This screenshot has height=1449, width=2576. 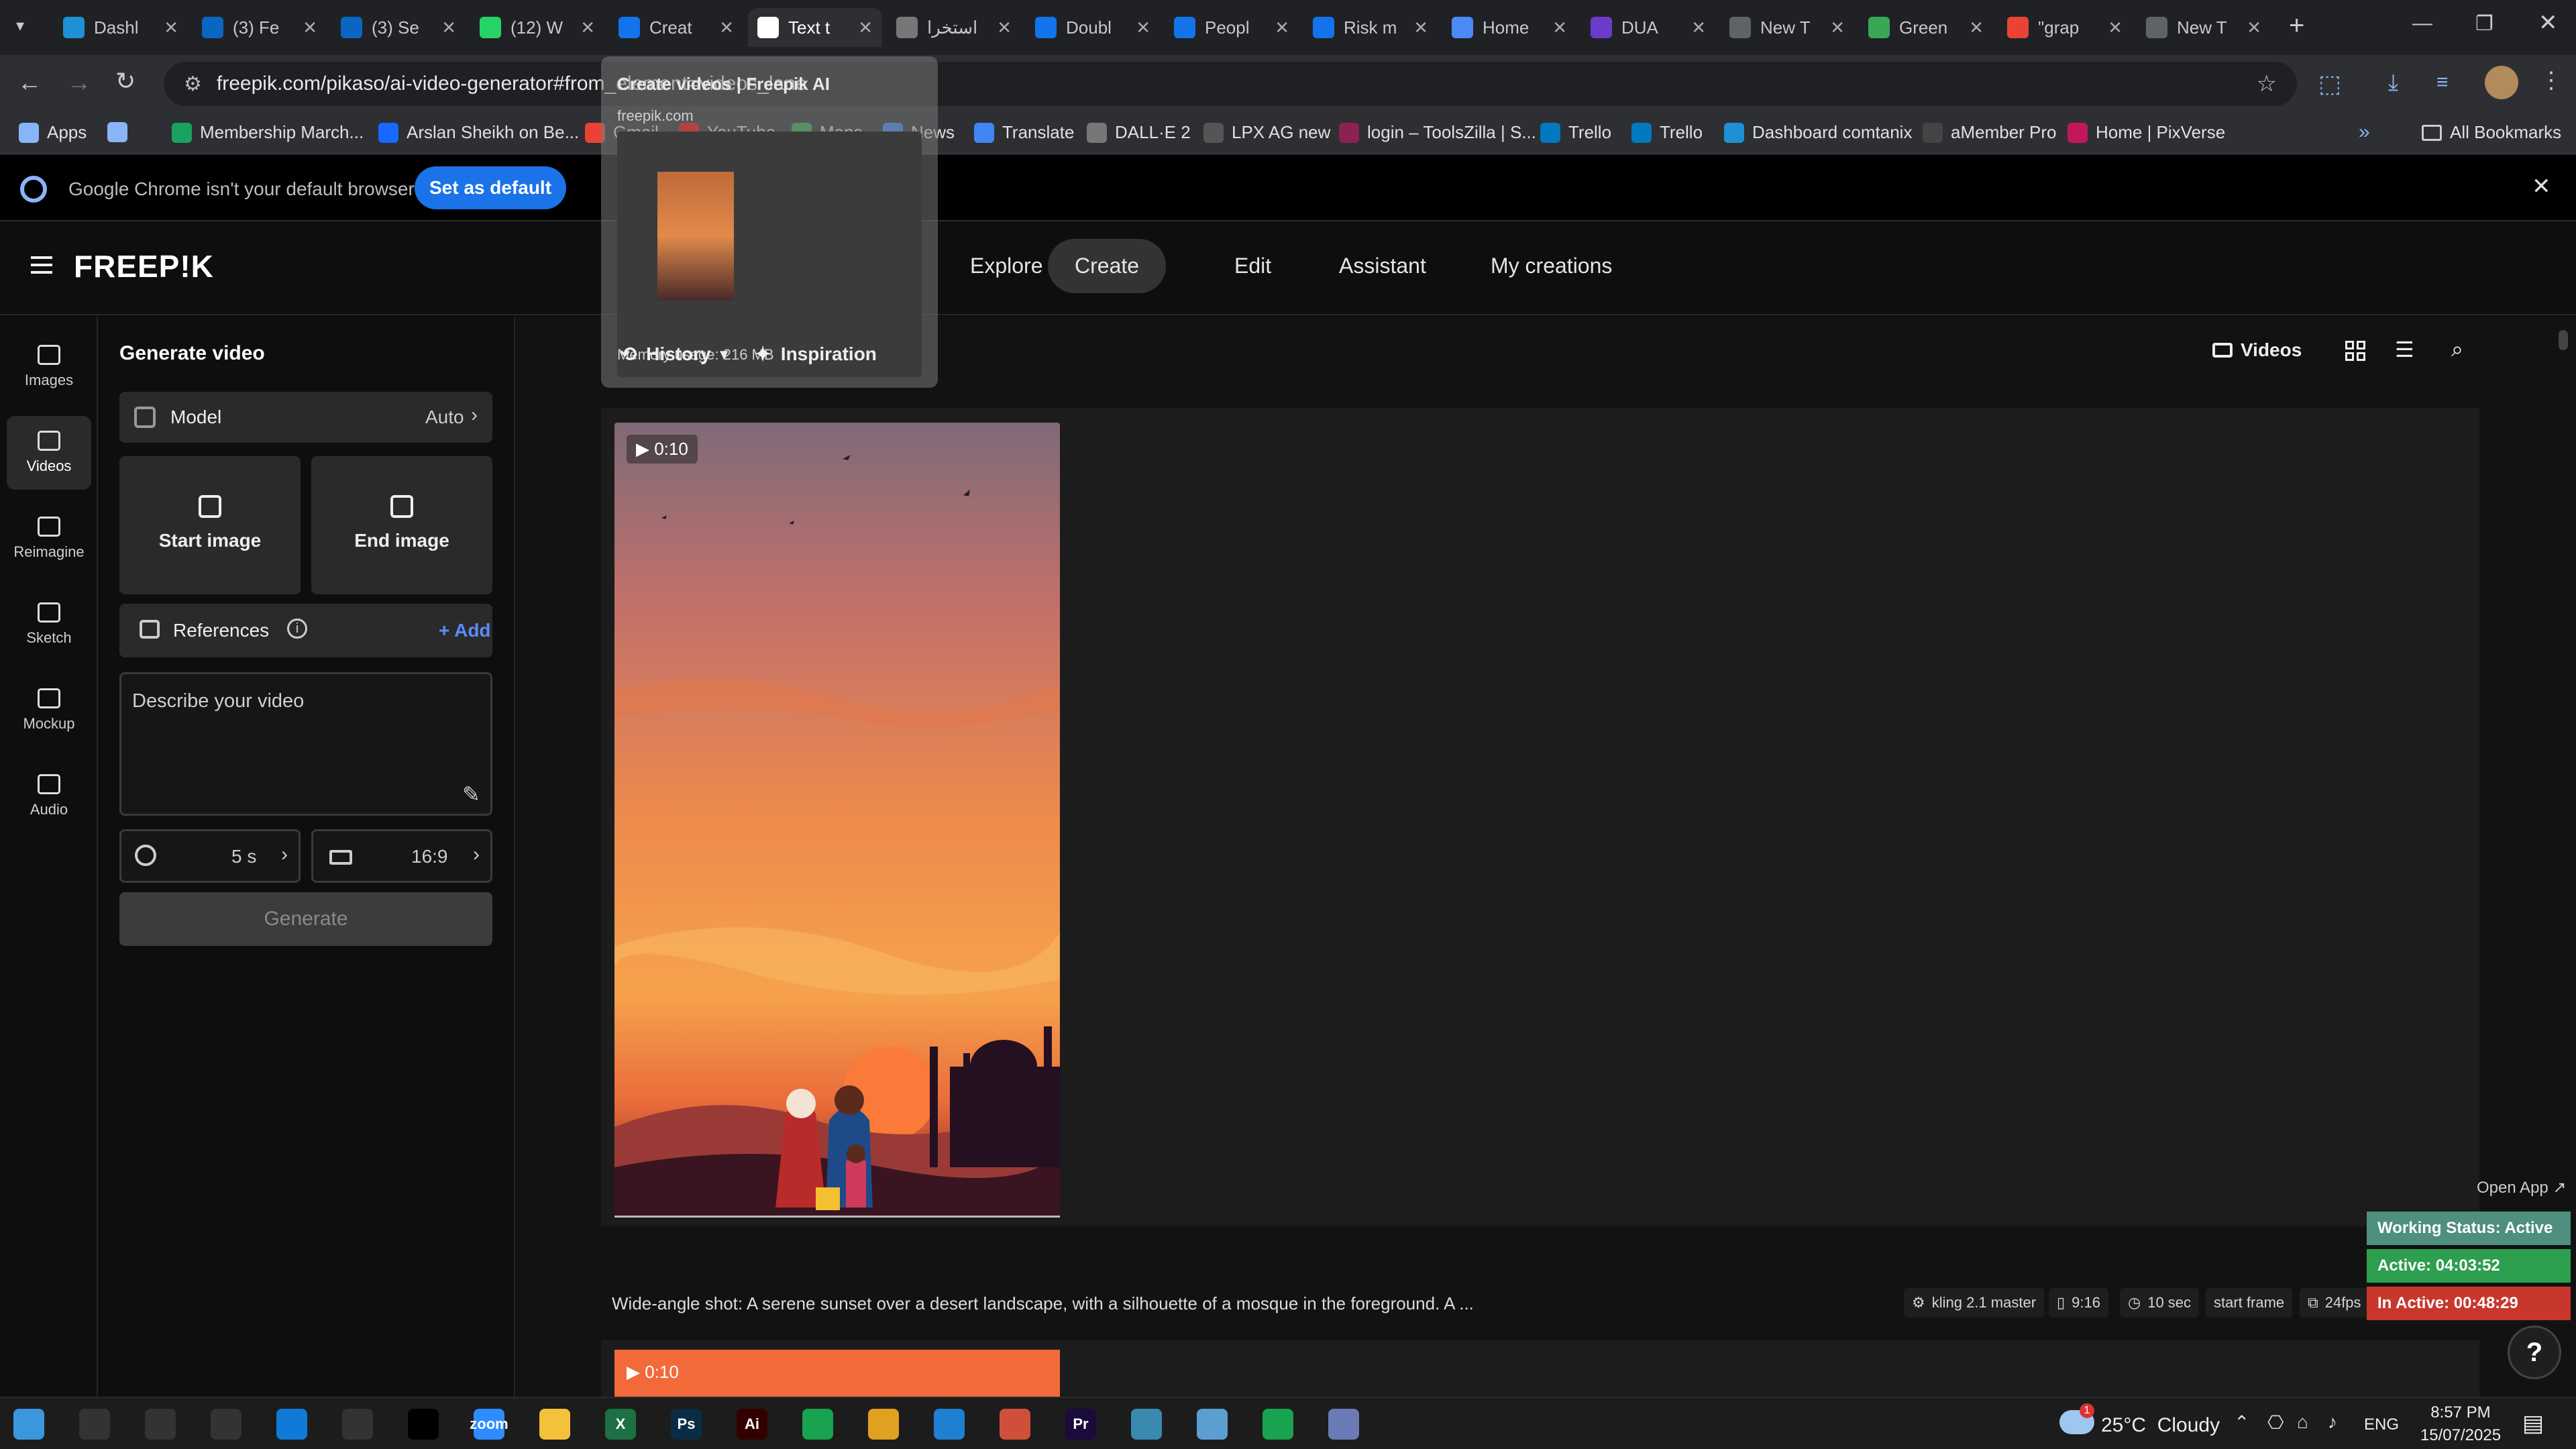 I want to click on nav-assistant: Assistant, so click(x=1382, y=266).